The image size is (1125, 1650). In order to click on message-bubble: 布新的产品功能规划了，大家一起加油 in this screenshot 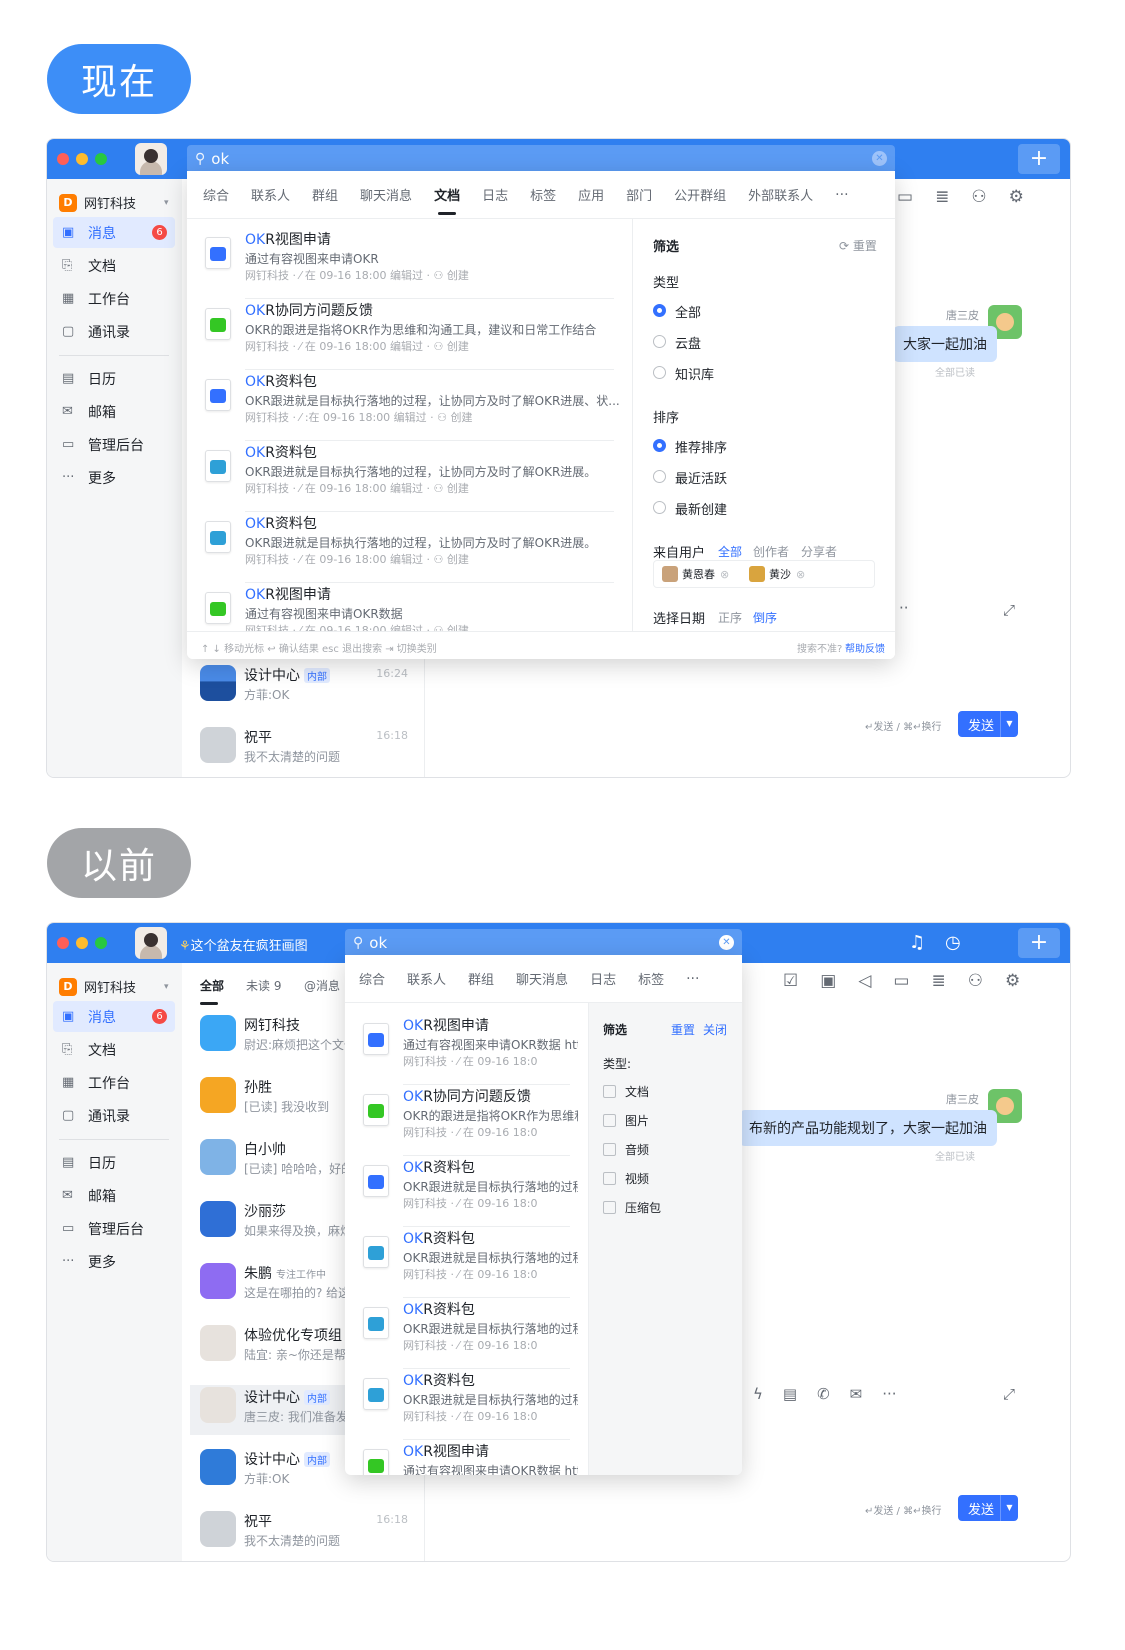, I will do `click(868, 1128)`.